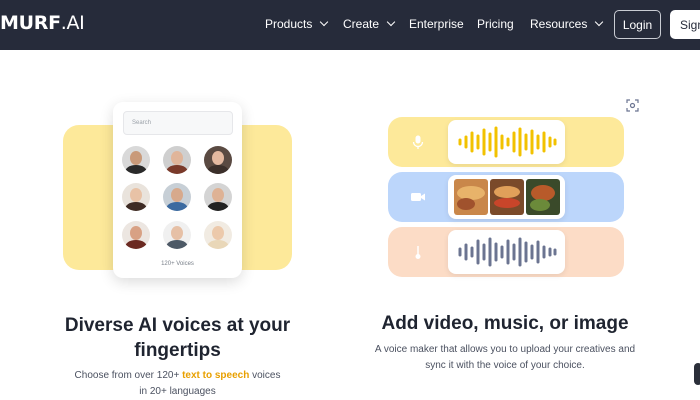  What do you see at coordinates (177, 264) in the screenshot?
I see `voices-count-label: 120+ Voices` at bounding box center [177, 264].